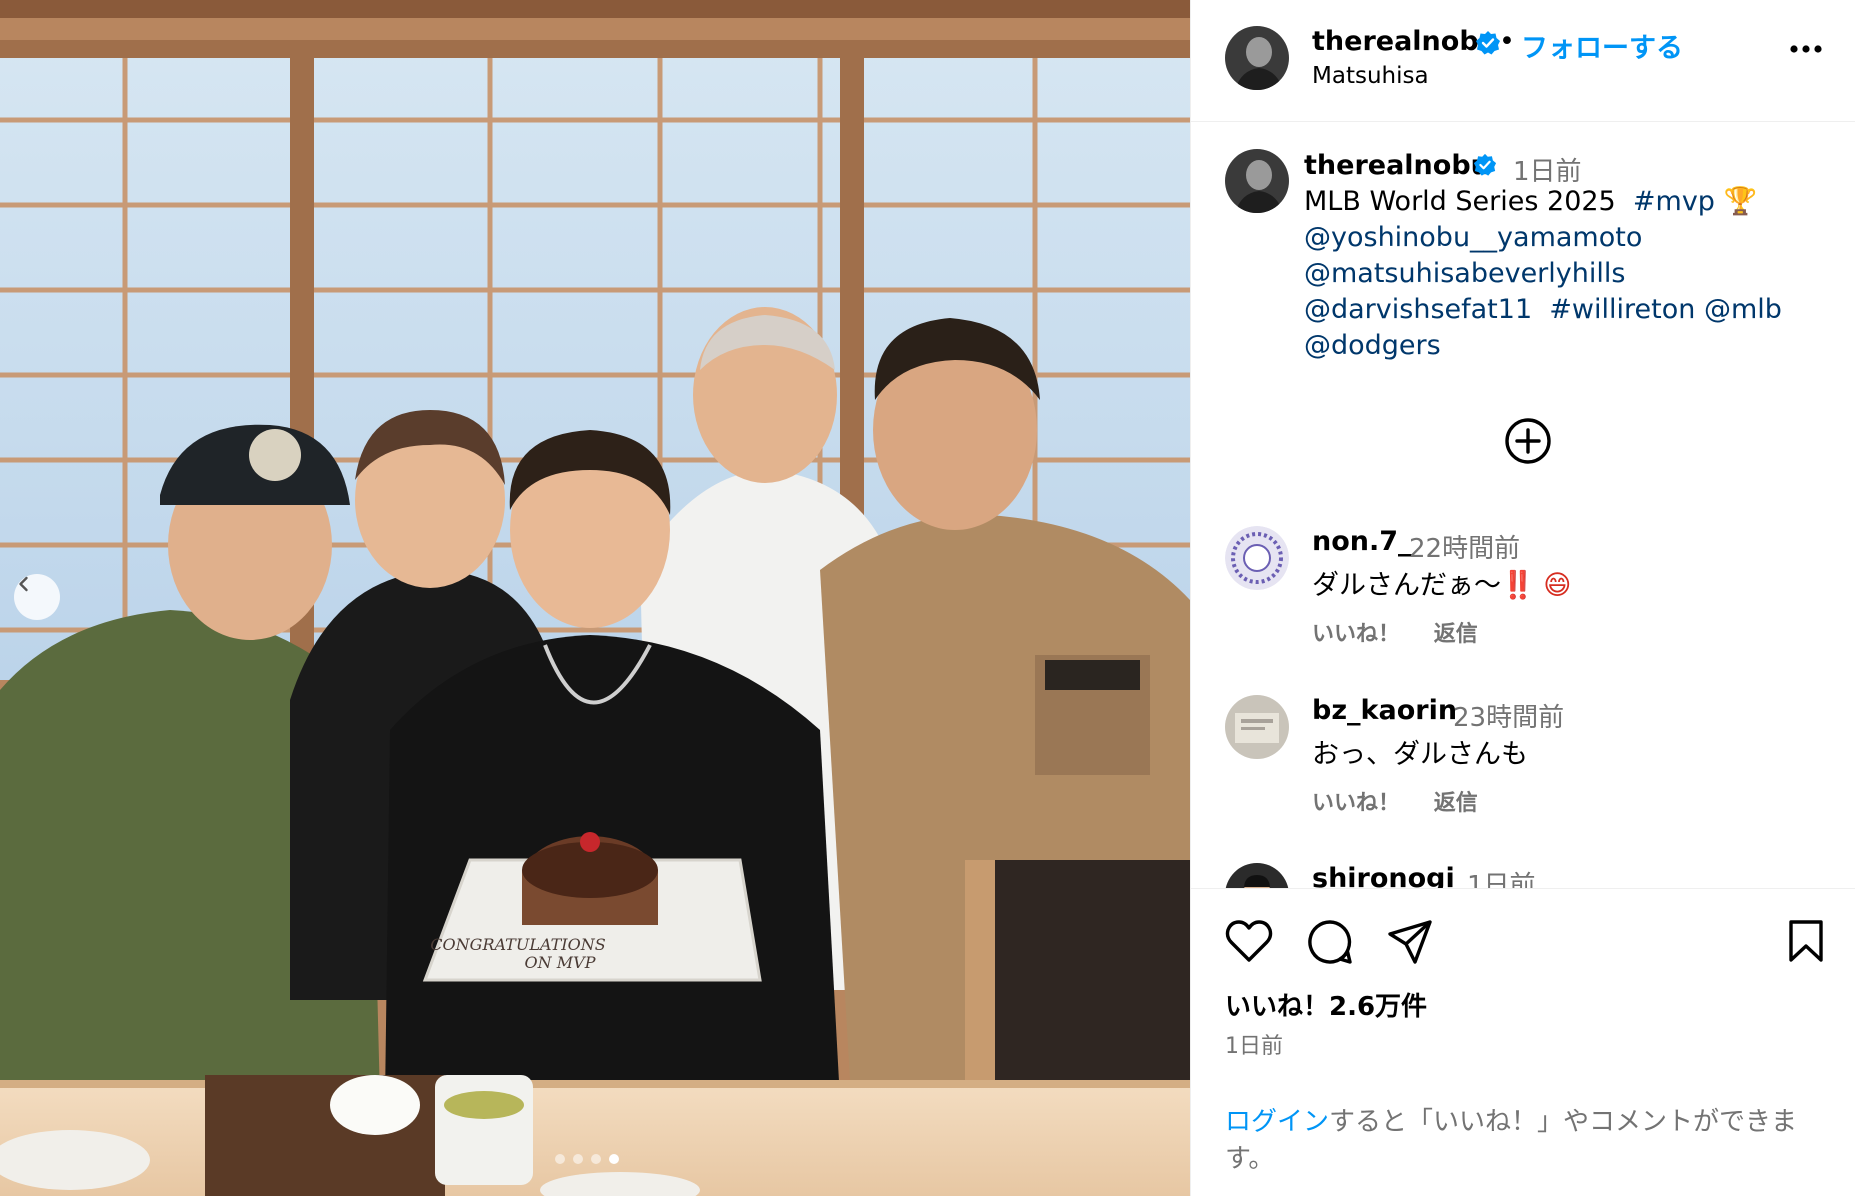 Image resolution: width=1855 pixels, height=1196 pixels. What do you see at coordinates (1464, 273) in the screenshot?
I see `mention-link: @matsuhisabeverlyhills` at bounding box center [1464, 273].